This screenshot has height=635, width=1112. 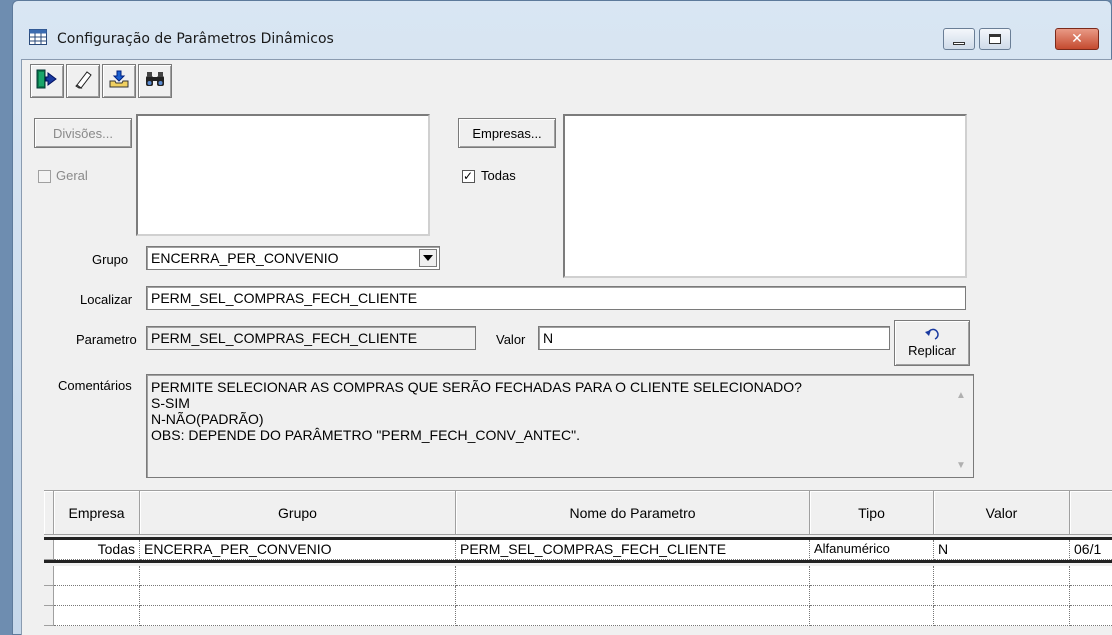 I want to click on geral-checkbox, so click(x=44, y=176).